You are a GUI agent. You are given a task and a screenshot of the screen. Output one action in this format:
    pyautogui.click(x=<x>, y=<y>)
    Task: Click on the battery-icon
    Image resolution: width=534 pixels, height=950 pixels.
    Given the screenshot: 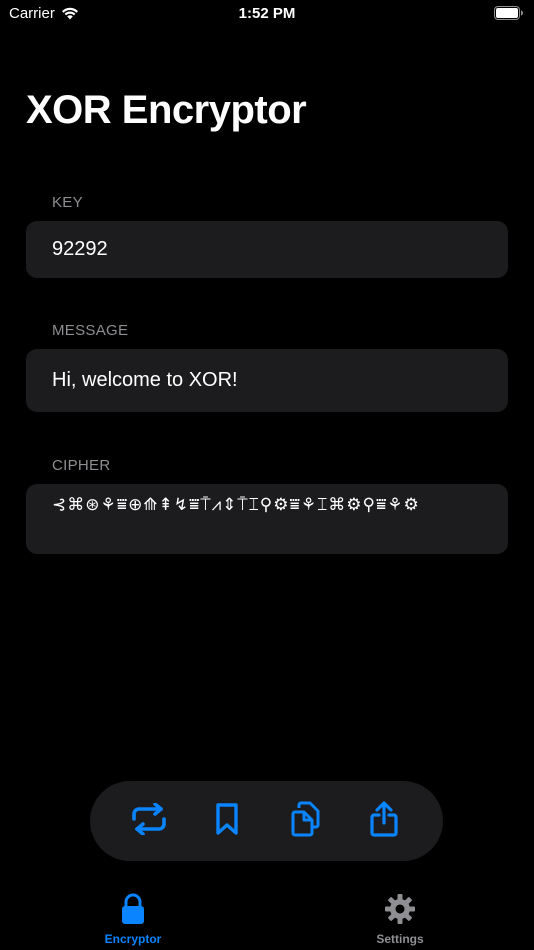 What is the action you would take?
    pyautogui.click(x=509, y=15)
    